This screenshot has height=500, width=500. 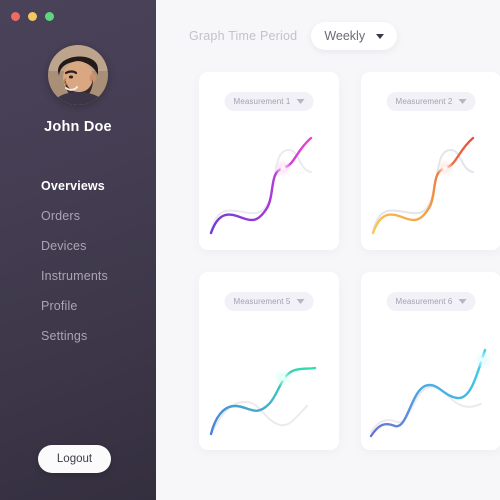 I want to click on sidebar-item-profile: Profile, so click(x=98, y=306).